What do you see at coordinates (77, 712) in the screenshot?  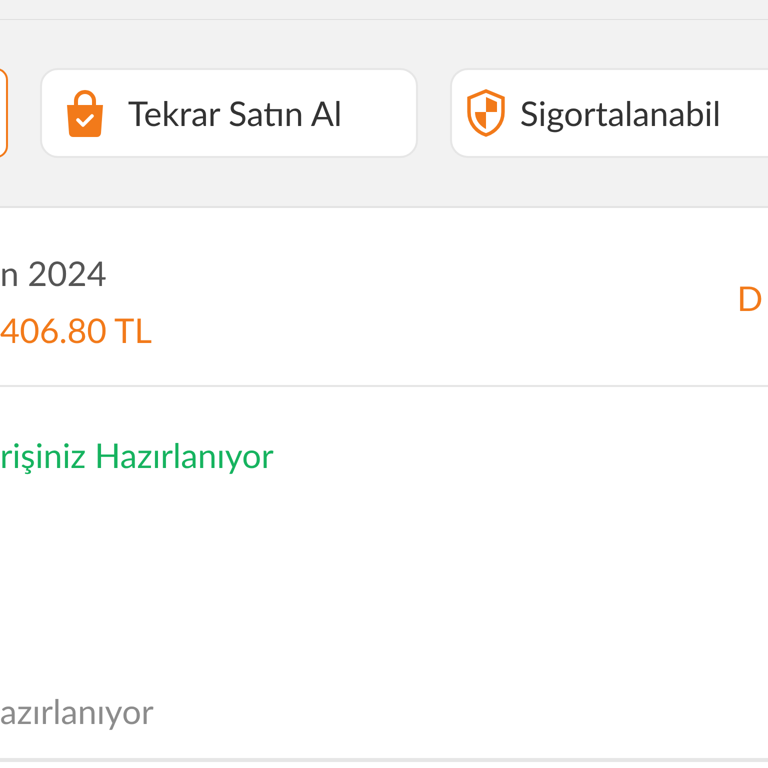 I see `shipment-note: azırlanıyor` at bounding box center [77, 712].